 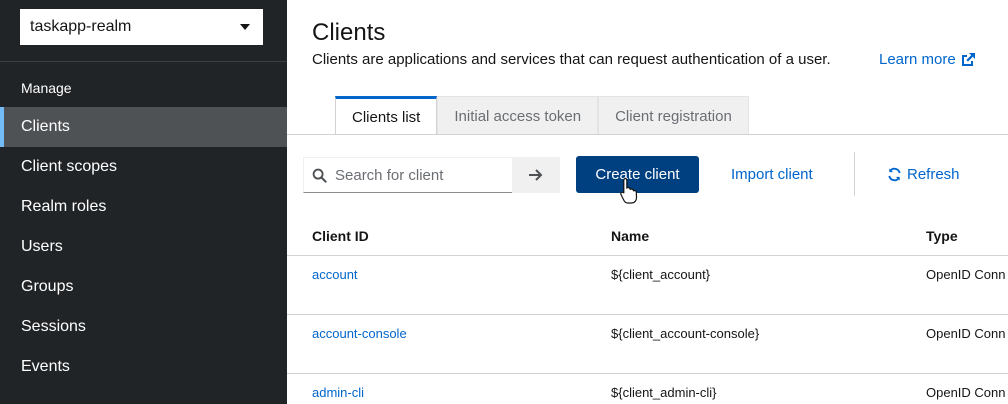 I want to click on client-id-link: account, so click(x=335, y=274).